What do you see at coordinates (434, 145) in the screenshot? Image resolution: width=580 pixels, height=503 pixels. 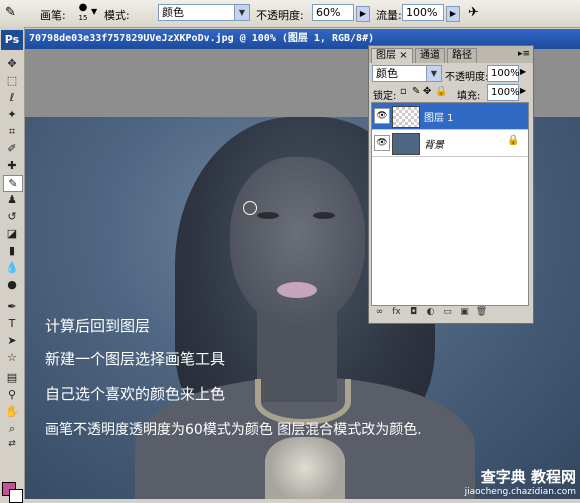 I see `layer-name: 背景` at bounding box center [434, 145].